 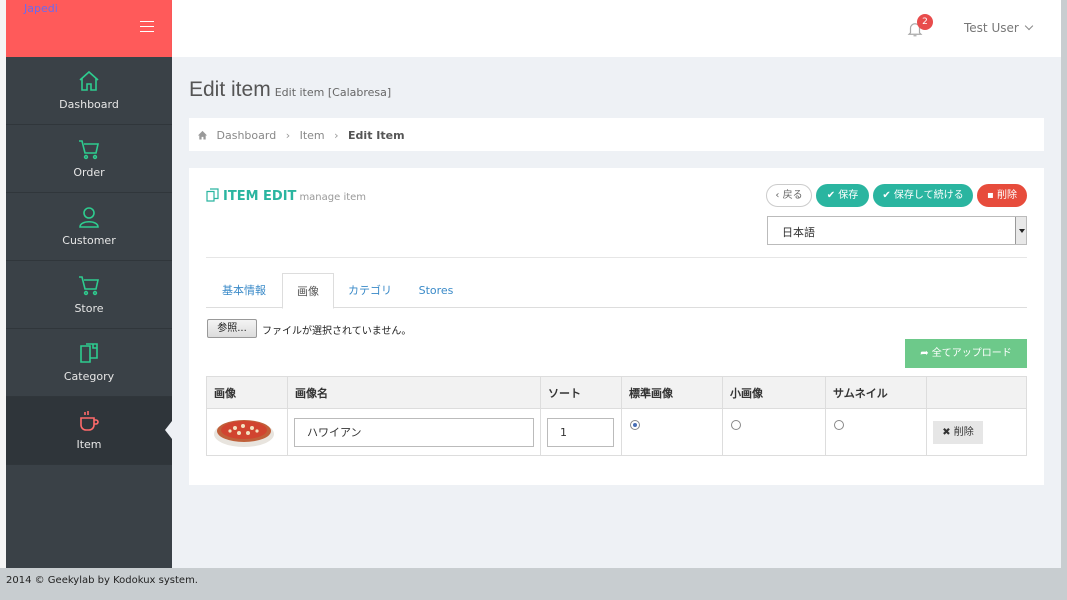 I want to click on thumbnail-cell, so click(x=876, y=432).